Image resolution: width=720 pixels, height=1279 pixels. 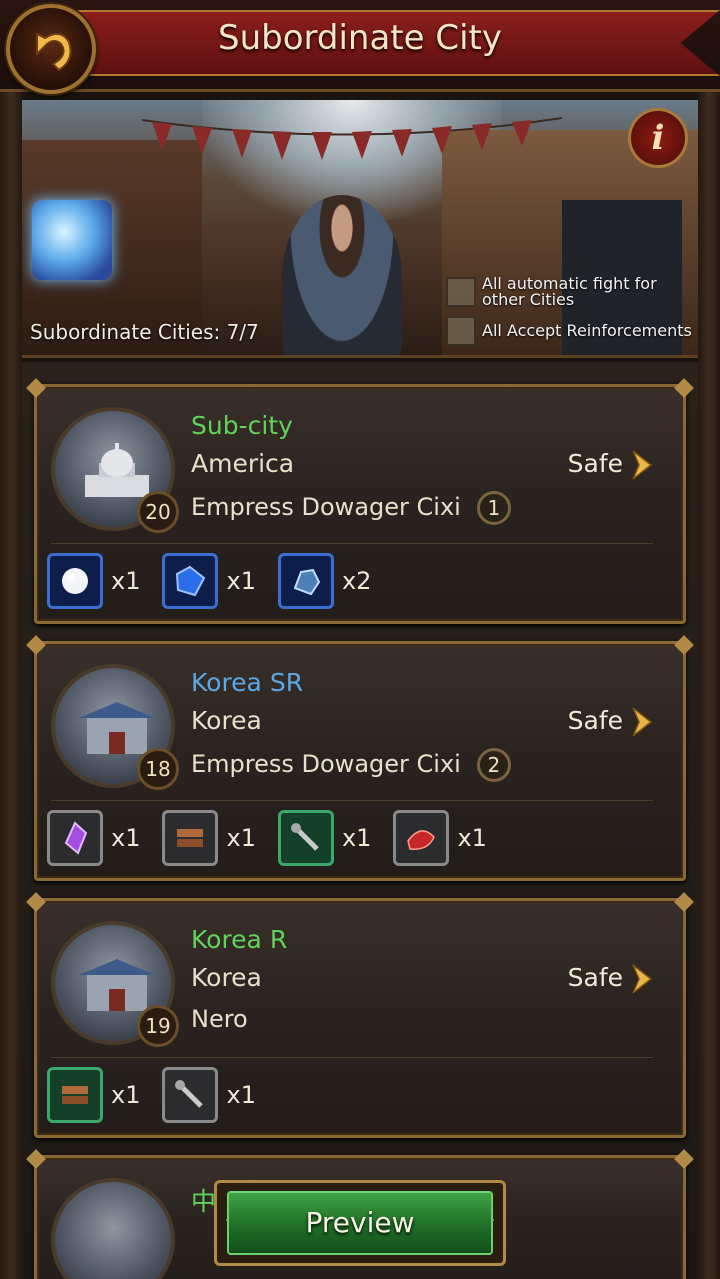 I want to click on auto-fight-label: All automatic fight for other Cities, so click(x=569, y=291).